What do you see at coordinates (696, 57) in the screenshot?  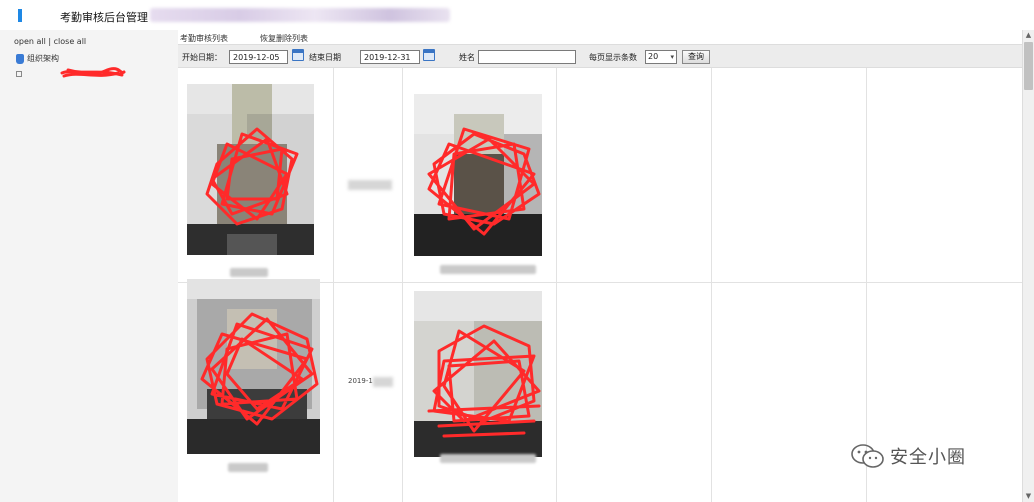 I see `query-button: 查询` at bounding box center [696, 57].